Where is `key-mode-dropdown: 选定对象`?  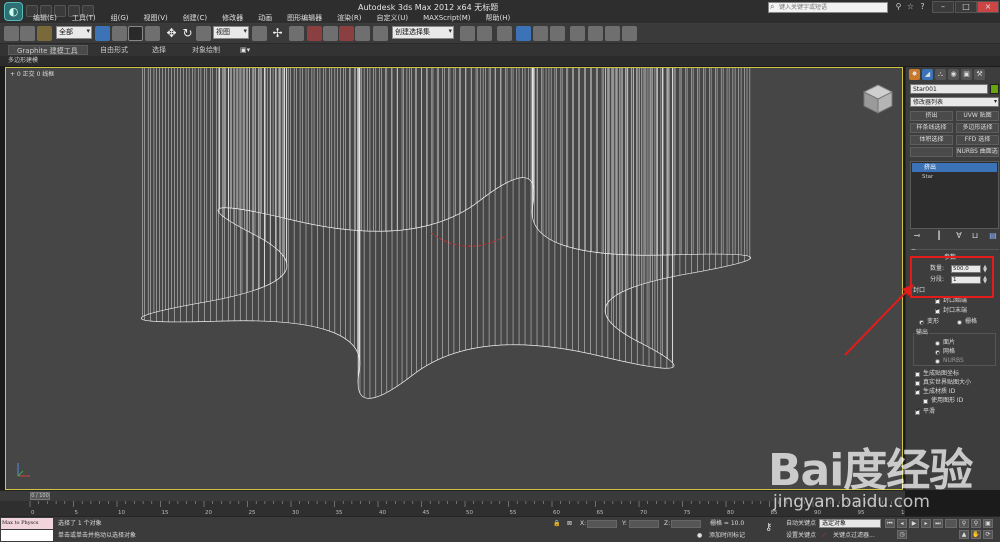 key-mode-dropdown: 选定对象 is located at coordinates (850, 523).